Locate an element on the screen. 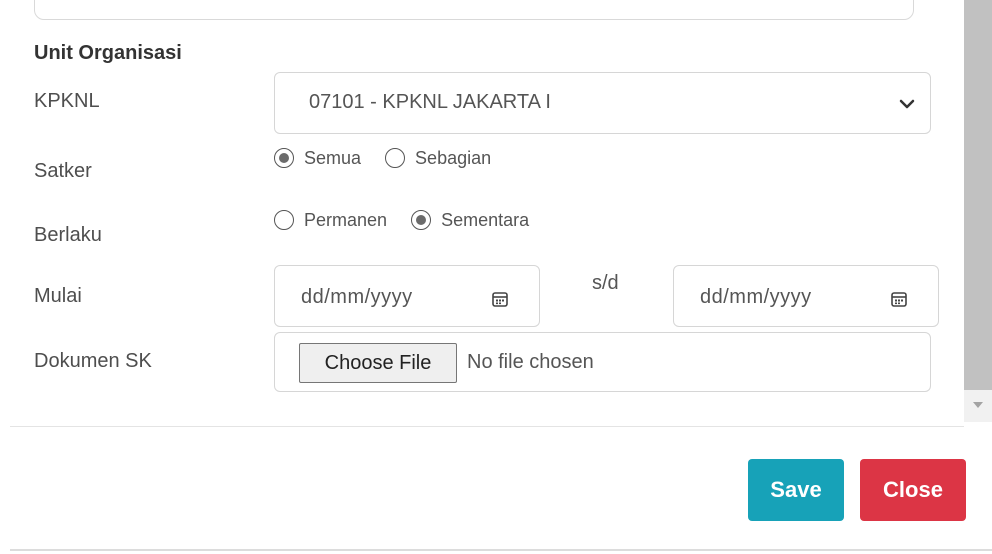  section-title: Unit Organisasi is located at coordinates (108, 53).